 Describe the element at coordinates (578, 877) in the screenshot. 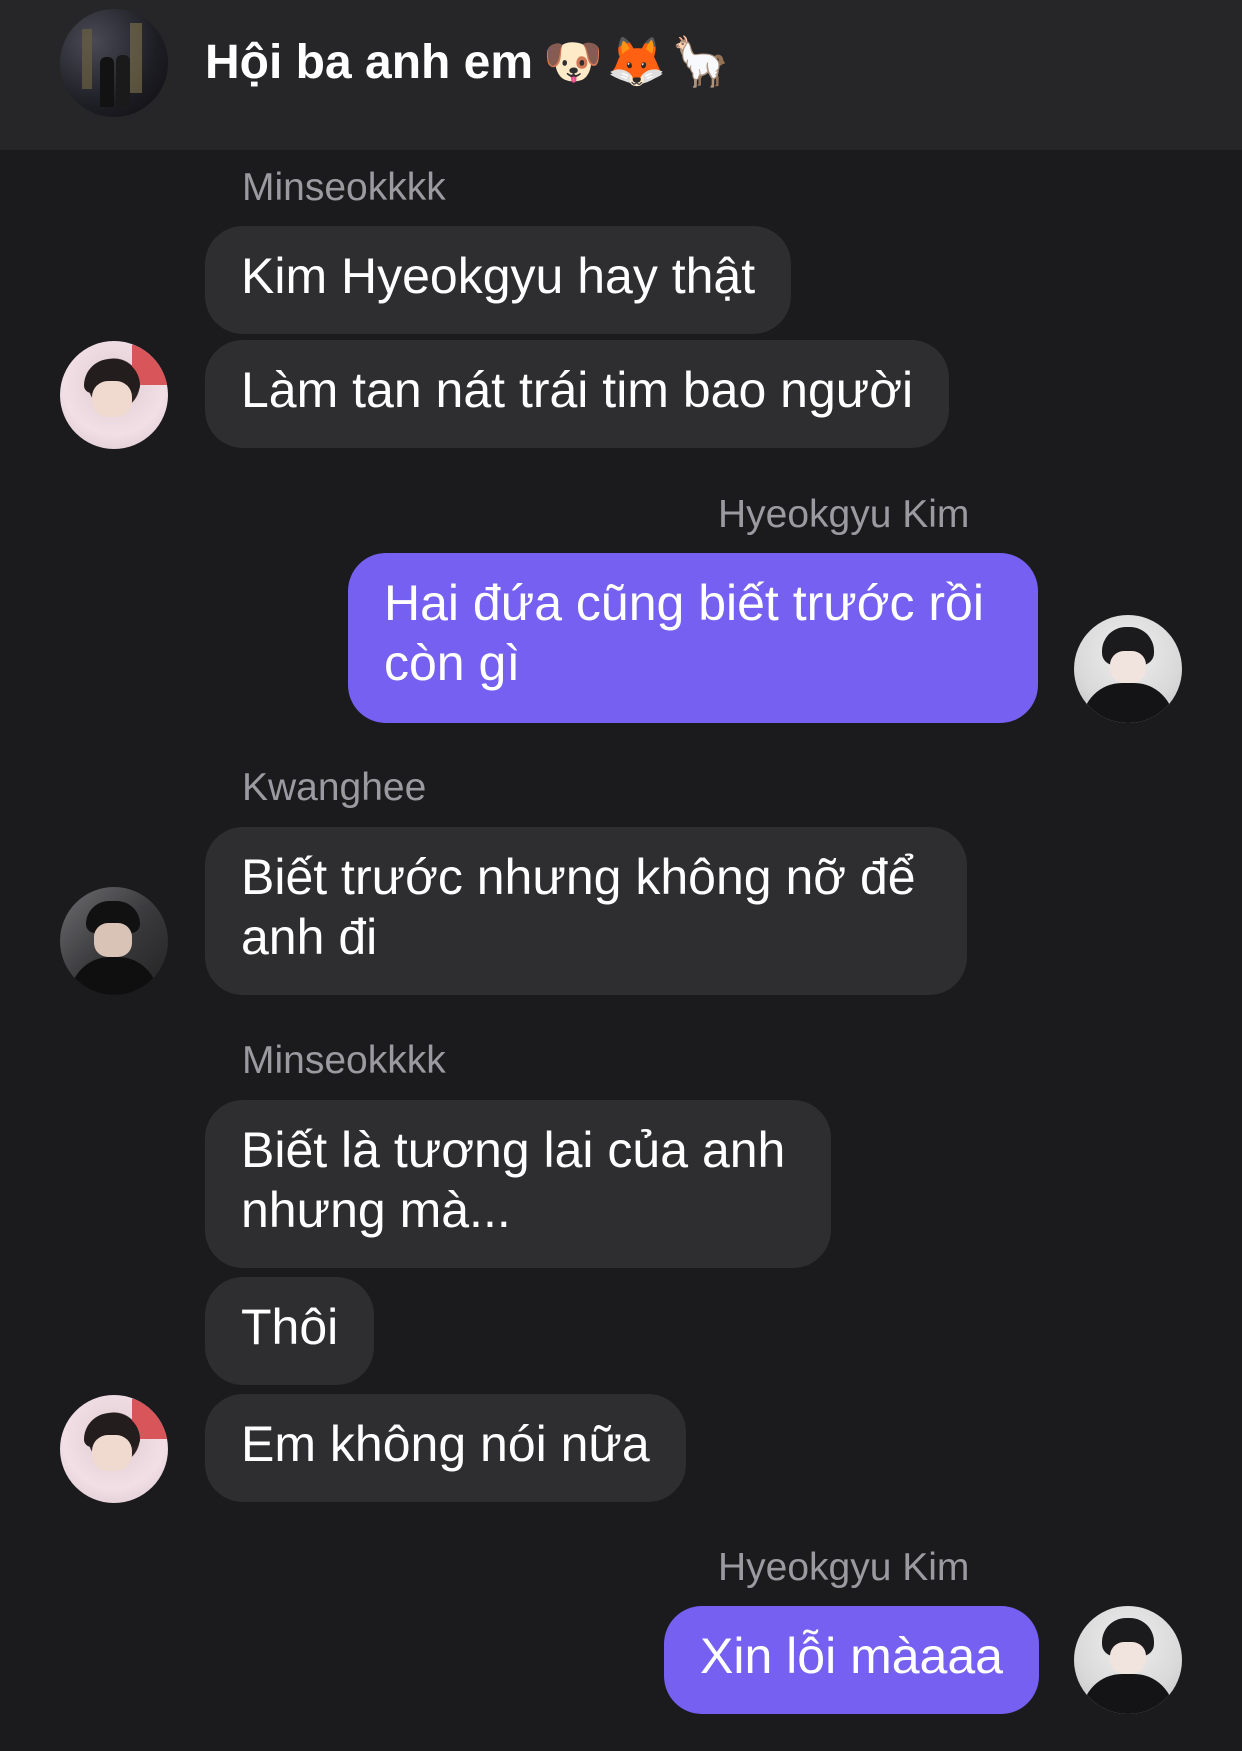

I see `message-text-line: Biết trước nhưng không nỡ để` at that location.